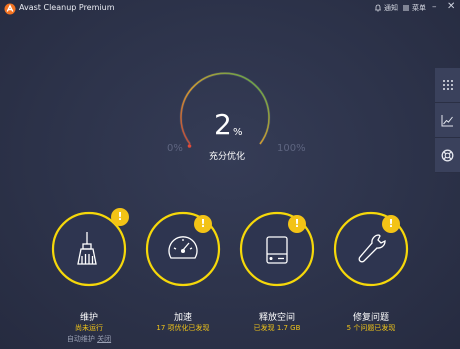 The height and width of the screenshot is (349, 460). What do you see at coordinates (230, 9) in the screenshot?
I see `title-bar: Avast Cleanup Premium 通知 菜单 – ✕` at bounding box center [230, 9].